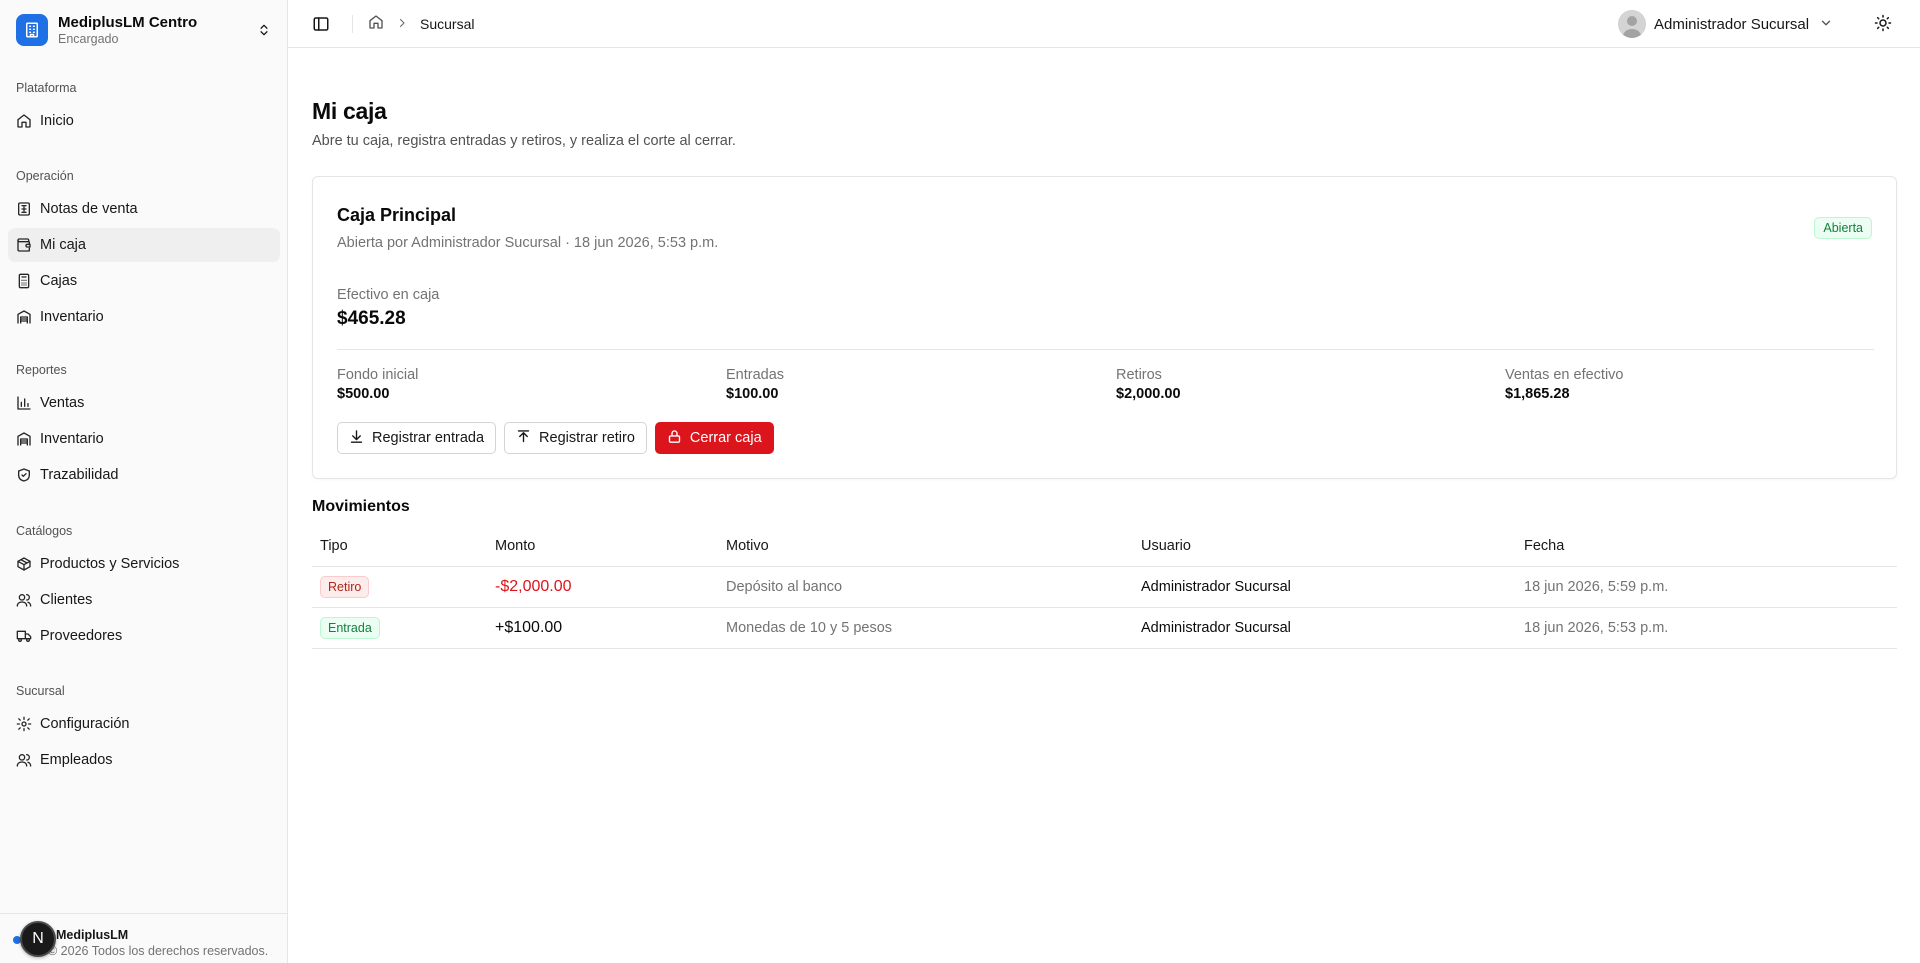 The height and width of the screenshot is (963, 1920). I want to click on sidebar-item-clientes: Clientes, so click(144, 600).